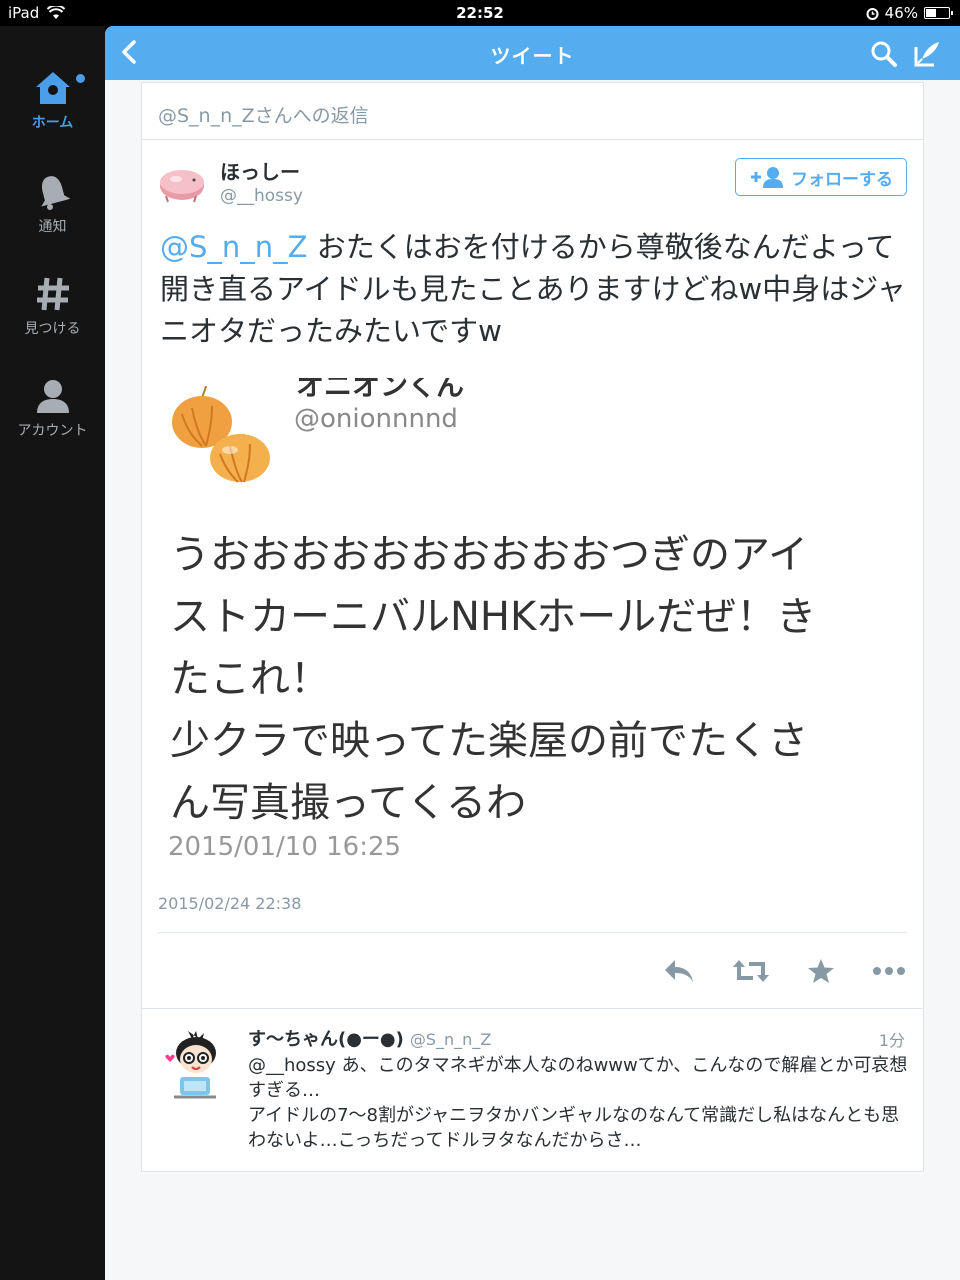  Describe the element at coordinates (872, 13) in the screenshot. I see `alarm-icon` at that location.